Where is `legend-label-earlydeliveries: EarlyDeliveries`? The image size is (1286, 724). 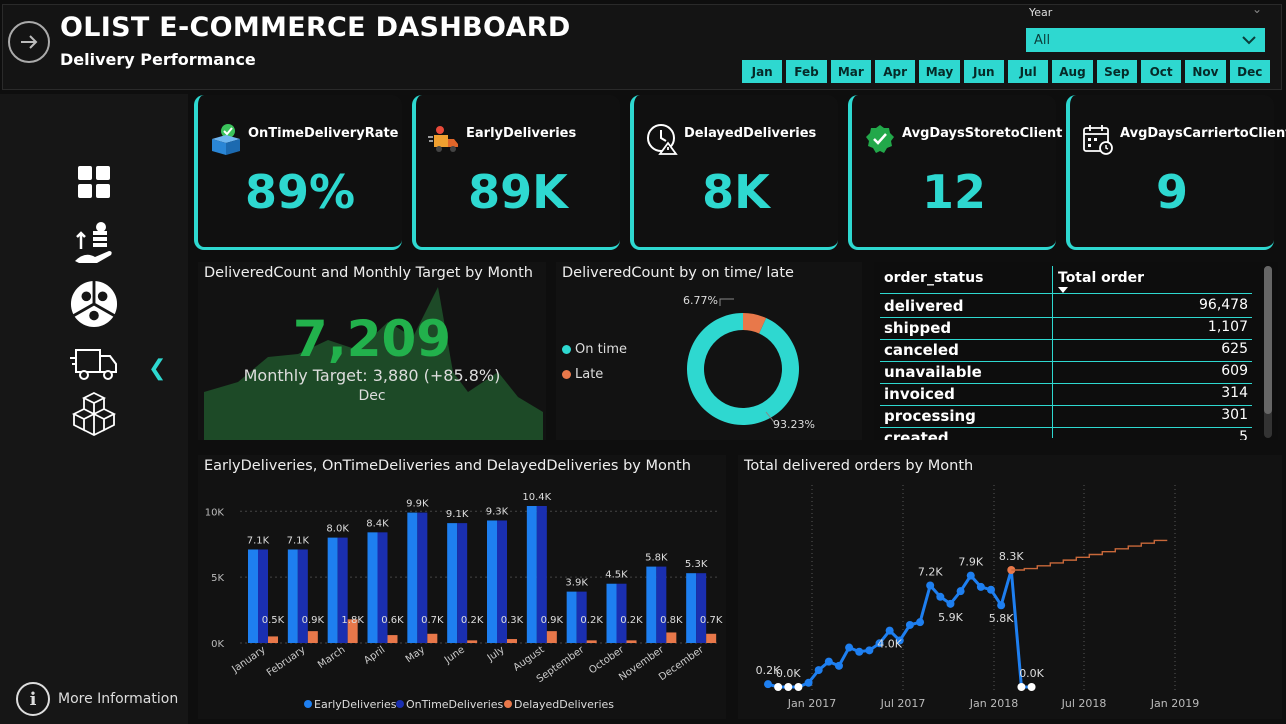
legend-label-earlydeliveries: EarlyDeliveries is located at coordinates (355, 704).